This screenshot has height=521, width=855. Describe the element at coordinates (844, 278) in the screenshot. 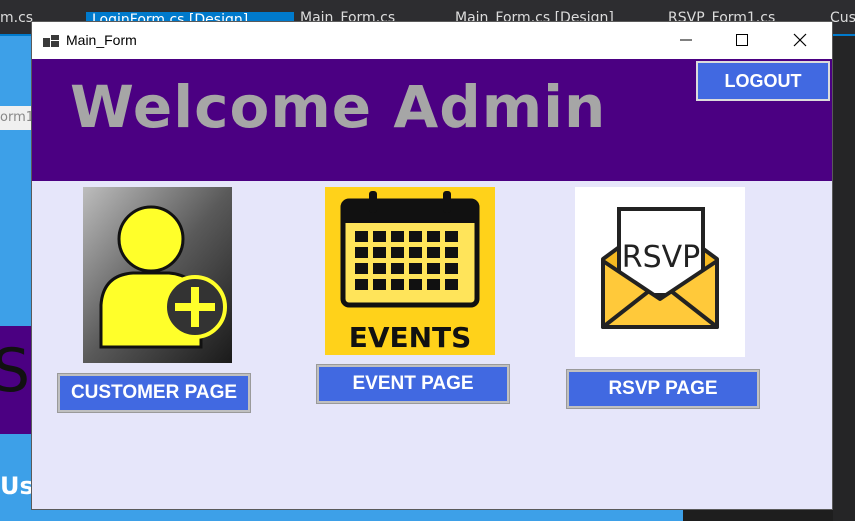

I see `ide-right-panel` at that location.